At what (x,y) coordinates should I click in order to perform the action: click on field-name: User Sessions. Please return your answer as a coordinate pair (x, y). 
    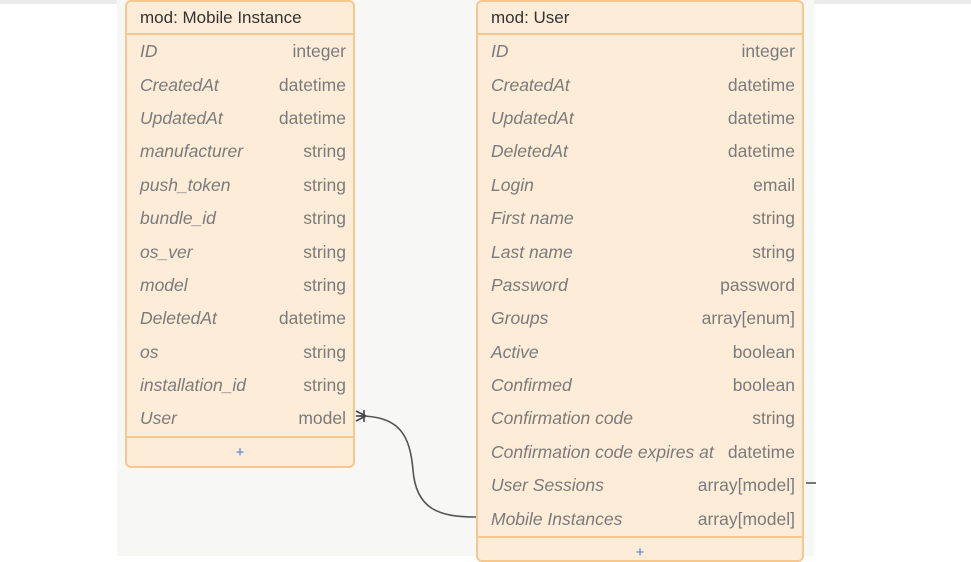
    Looking at the image, I should click on (547, 485).